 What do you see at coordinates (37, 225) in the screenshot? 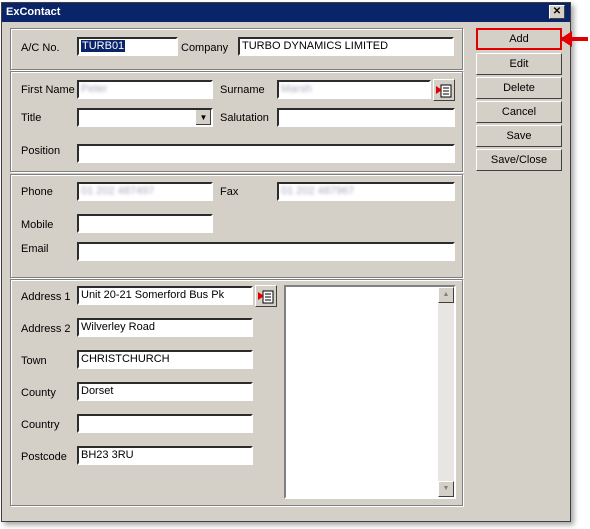
I see `mobile-label: Mobile` at bounding box center [37, 225].